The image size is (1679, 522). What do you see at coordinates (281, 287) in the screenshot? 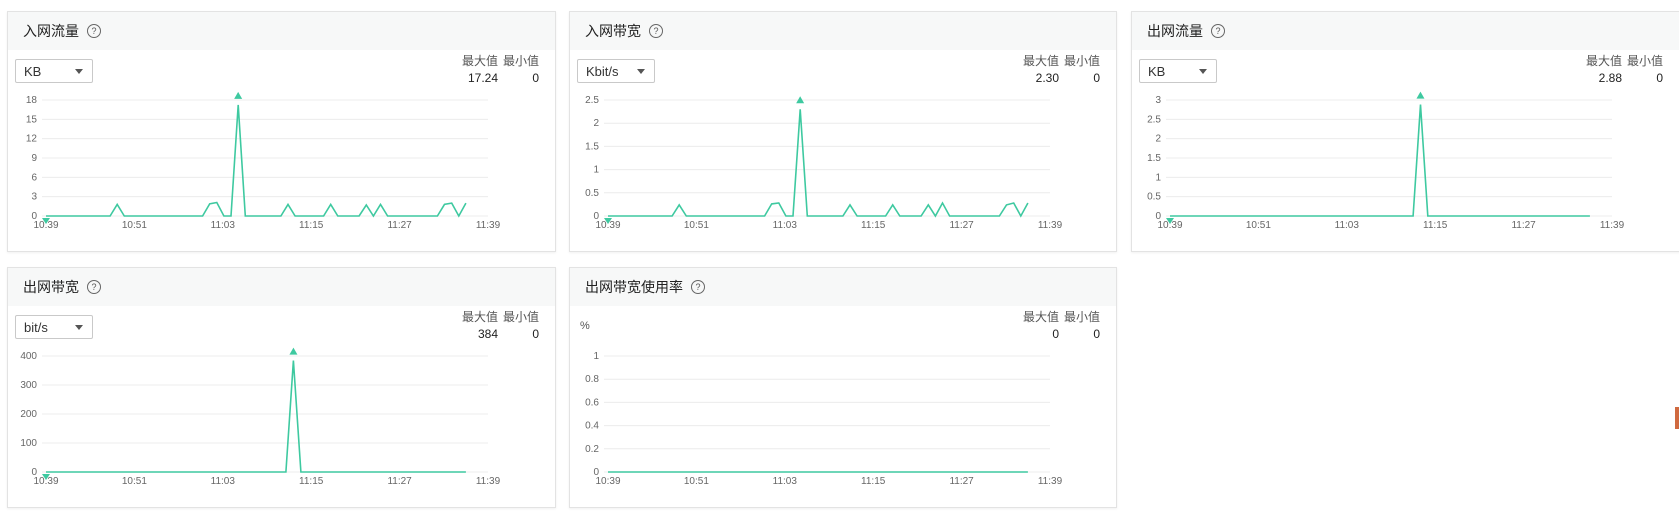
I see `panel-header: 出网带宽 ?` at bounding box center [281, 287].